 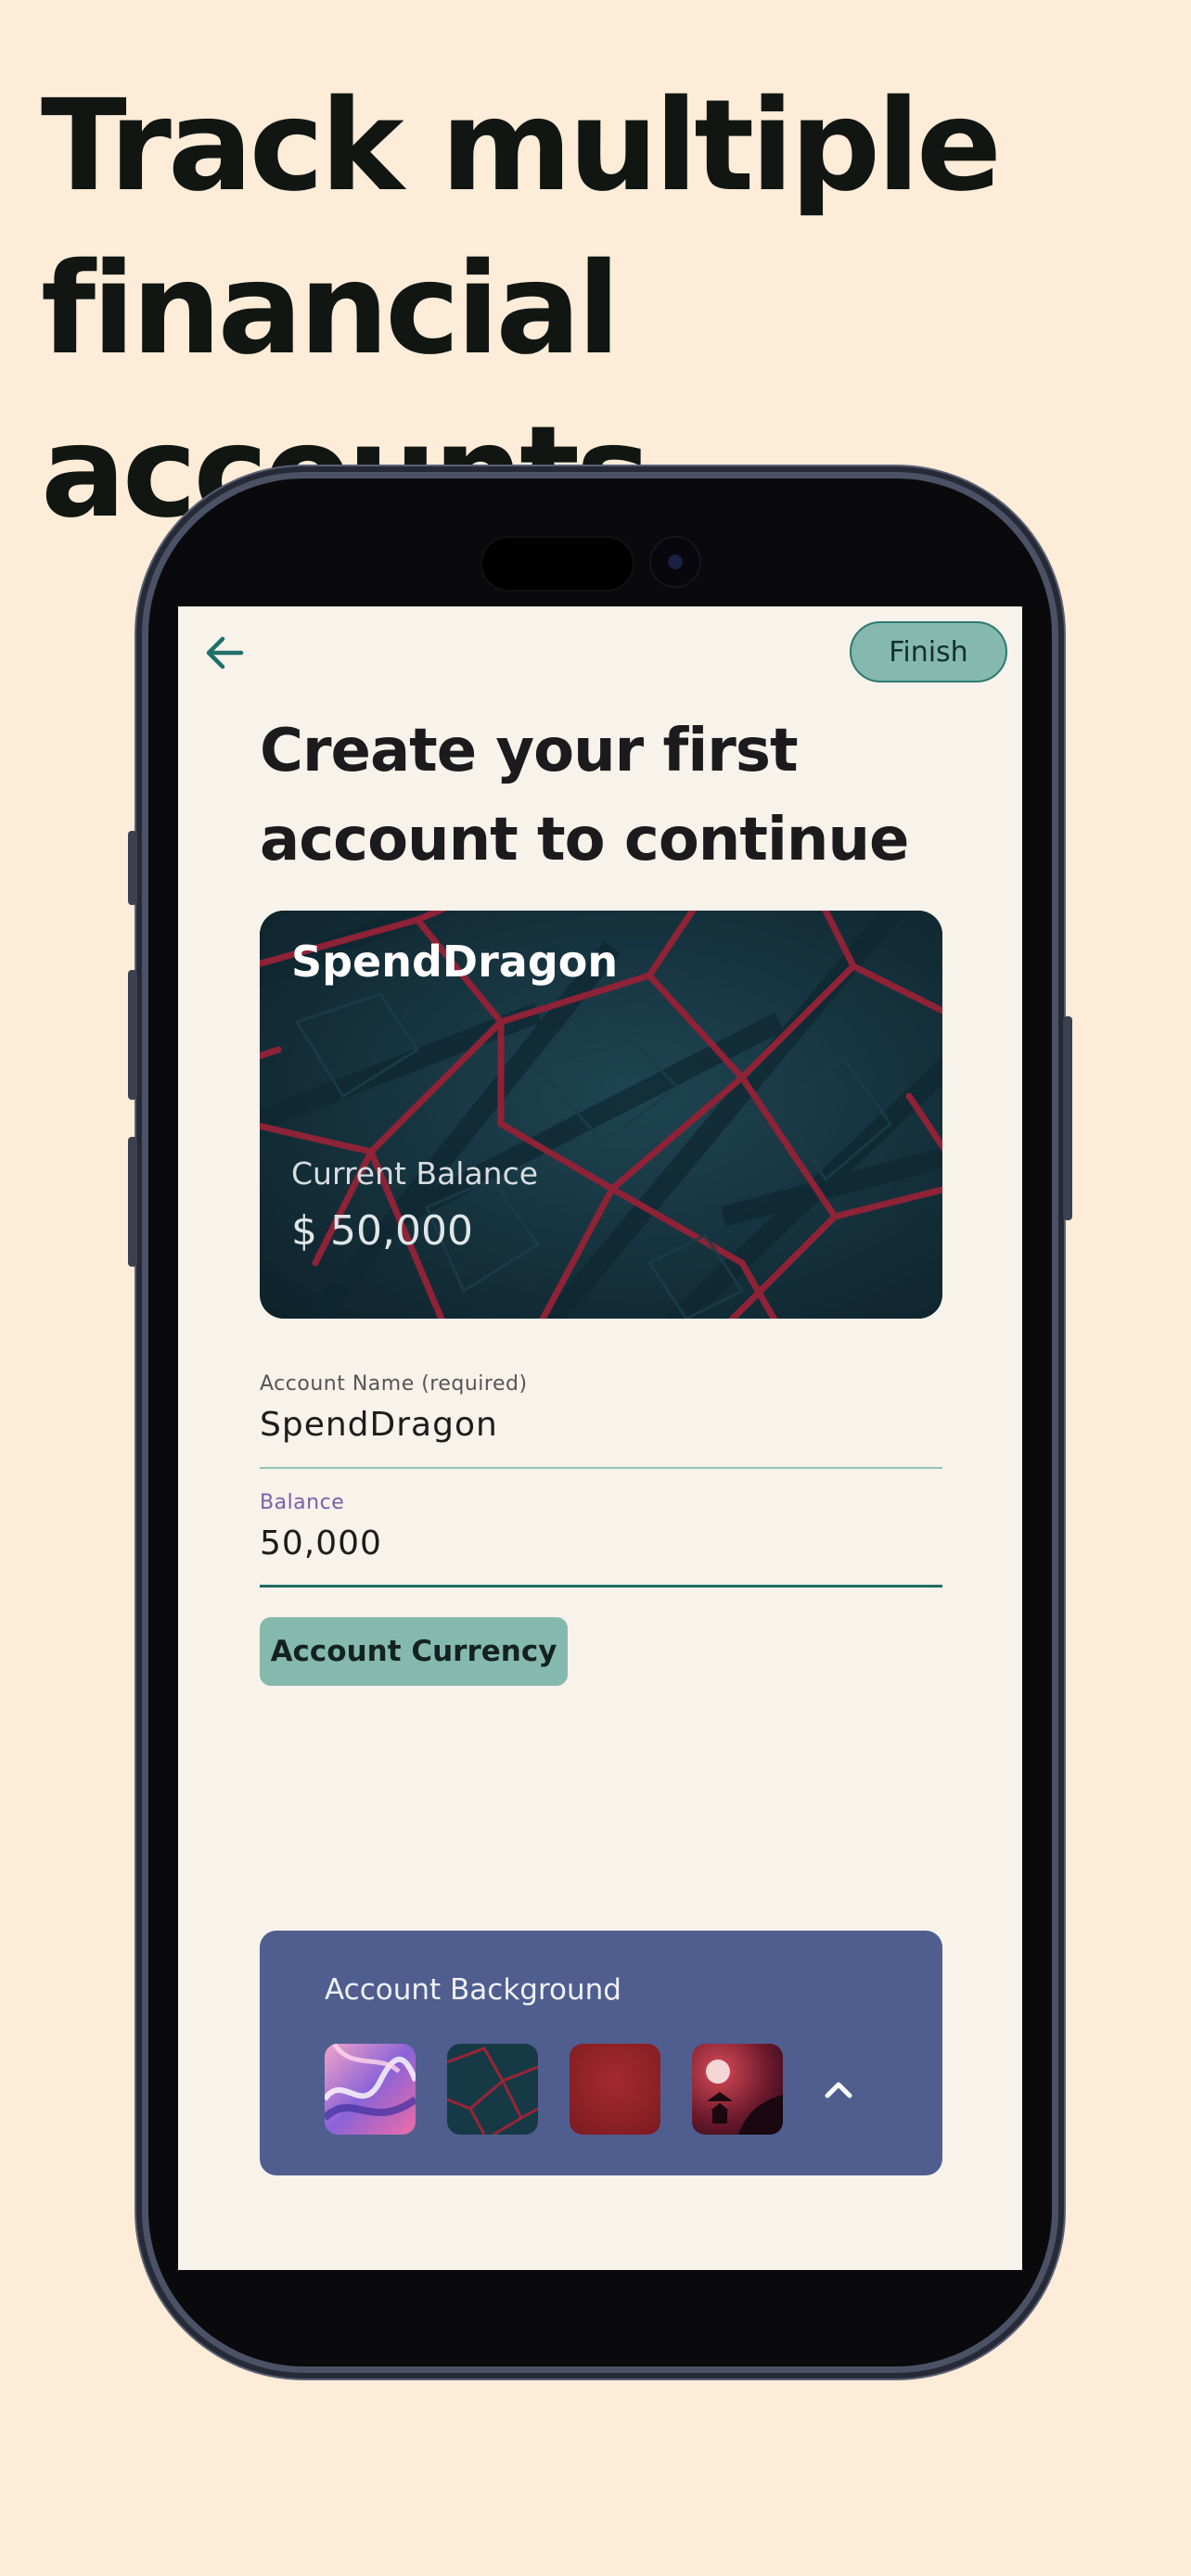 What do you see at coordinates (370, 2089) in the screenshot?
I see `background-option-abstract-swirl` at bounding box center [370, 2089].